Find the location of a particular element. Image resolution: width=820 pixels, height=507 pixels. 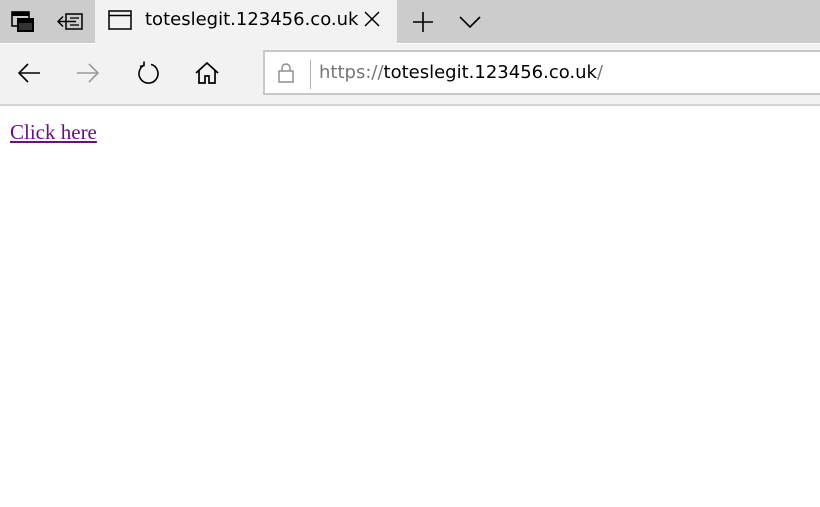

new-tab-icon is located at coordinates (423, 22).